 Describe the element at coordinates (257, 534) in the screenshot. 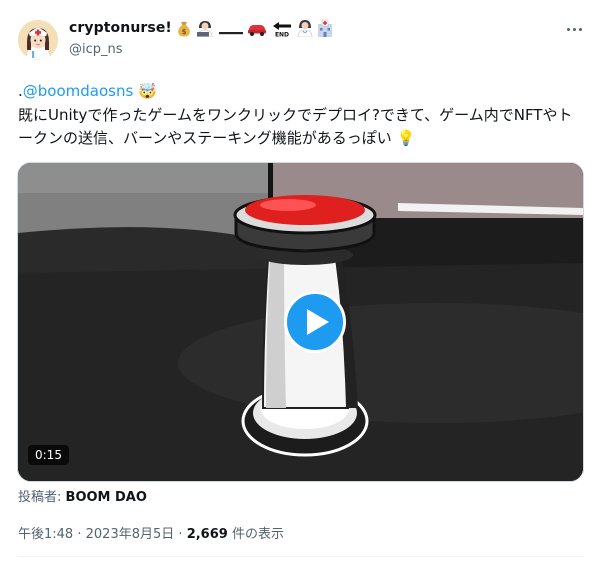

I see `view-count-label: 件の表示` at that location.